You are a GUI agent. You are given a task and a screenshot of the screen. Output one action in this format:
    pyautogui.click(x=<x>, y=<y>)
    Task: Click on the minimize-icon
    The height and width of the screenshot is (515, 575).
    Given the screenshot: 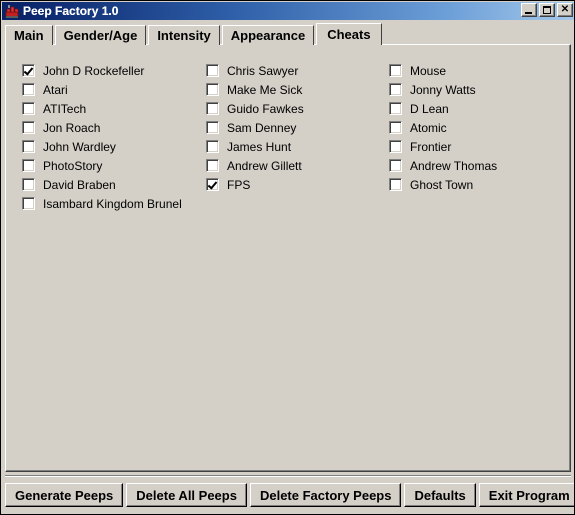 What is the action you would take?
    pyautogui.click(x=529, y=10)
    